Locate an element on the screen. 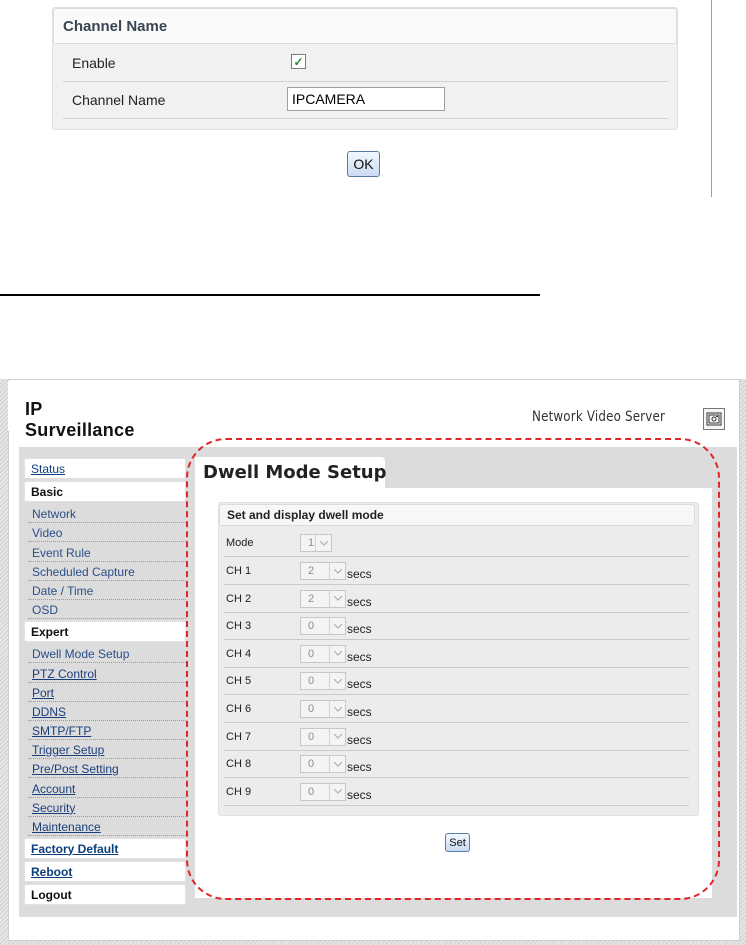 Image resolution: width=746 pixels, height=945 pixels. snapshot-button is located at coordinates (714, 419).